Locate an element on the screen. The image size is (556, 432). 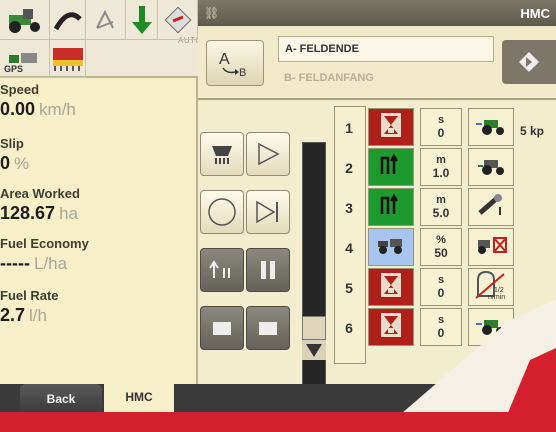
record-button is located at coordinates (222, 212).